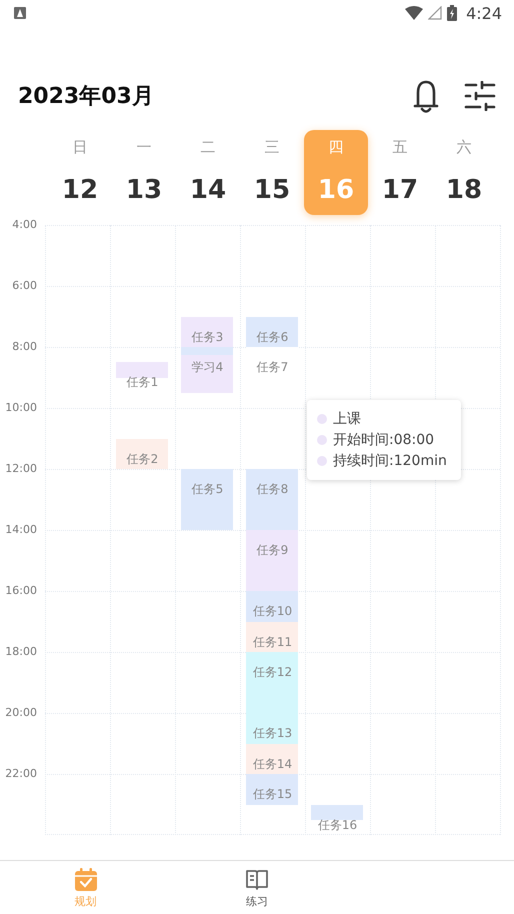 Image resolution: width=514 pixels, height=914 pixels. I want to click on wifi-icon, so click(414, 13).